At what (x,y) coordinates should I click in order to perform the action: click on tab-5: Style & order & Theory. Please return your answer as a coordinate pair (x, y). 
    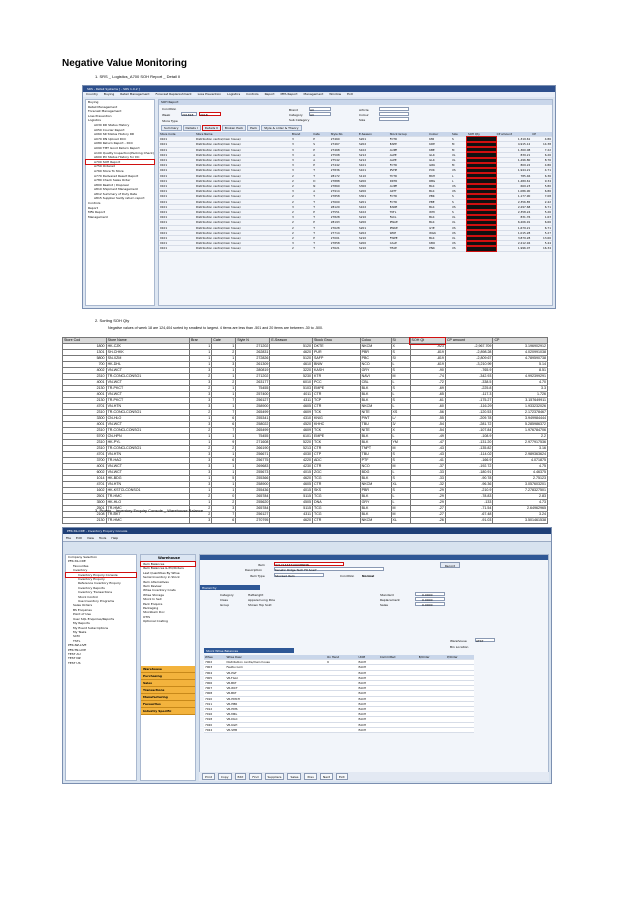
    Looking at the image, I should click on (281, 128).